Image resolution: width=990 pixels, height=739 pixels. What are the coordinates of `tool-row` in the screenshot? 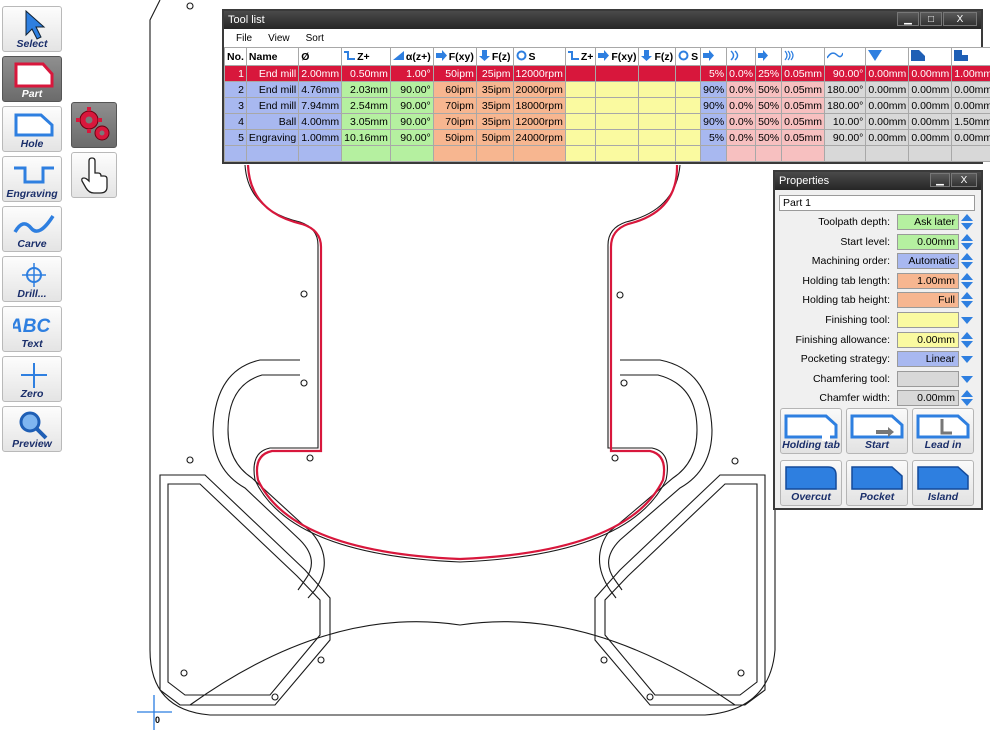 It's located at (607, 153).